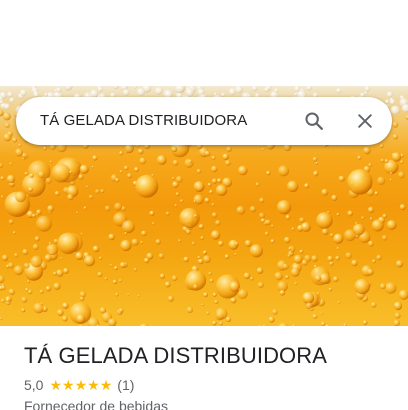 The height and width of the screenshot is (410, 408). Describe the element at coordinates (314, 121) in the screenshot. I see `search-icon` at that location.